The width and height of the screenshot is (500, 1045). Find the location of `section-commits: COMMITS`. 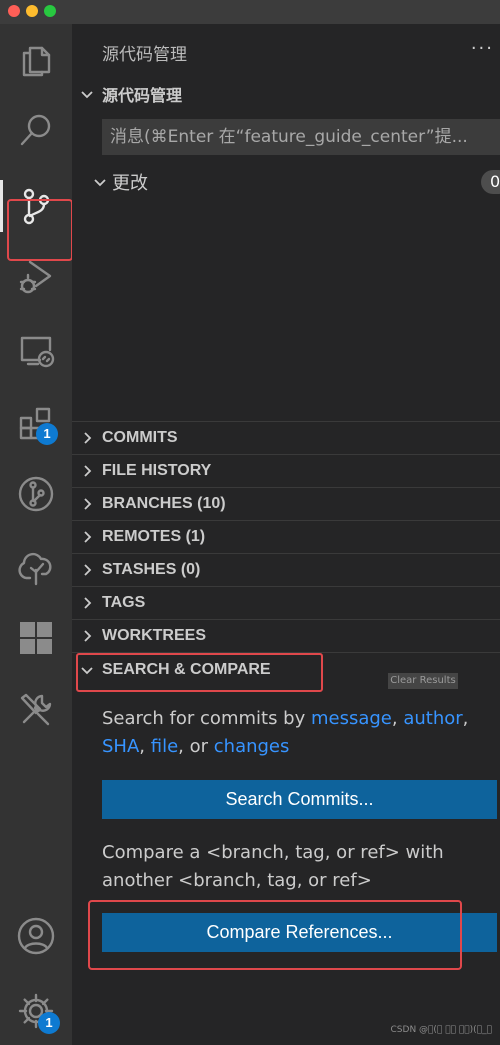

section-commits: COMMITS is located at coordinates (286, 437).